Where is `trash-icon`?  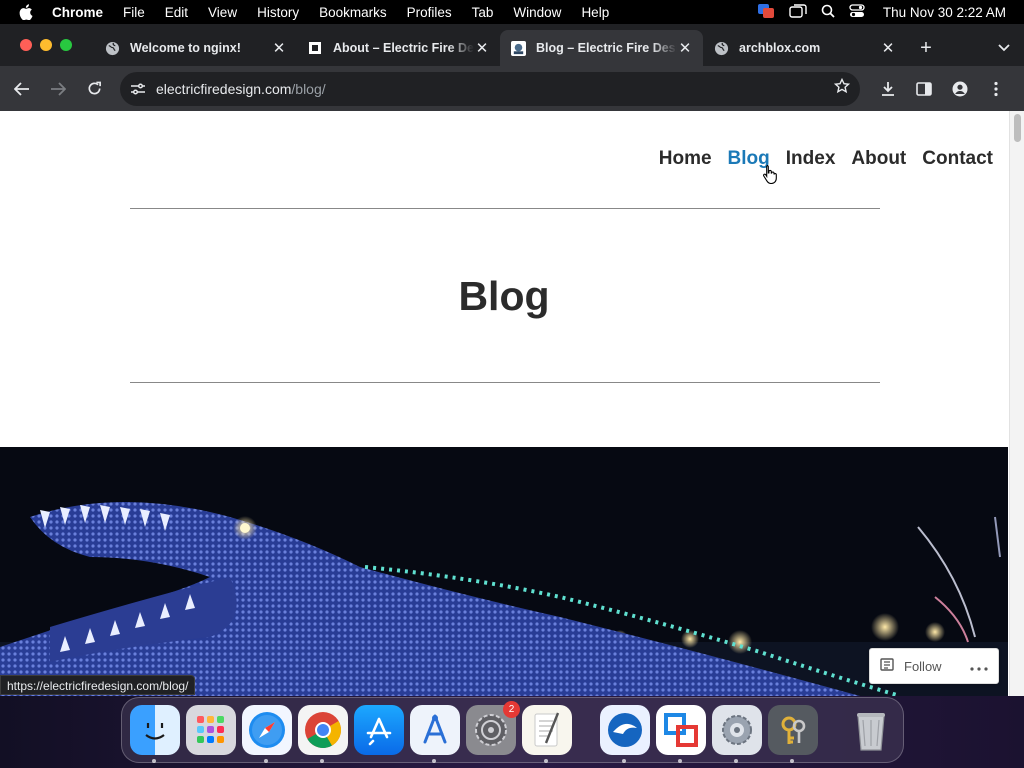 trash-icon is located at coordinates (871, 730).